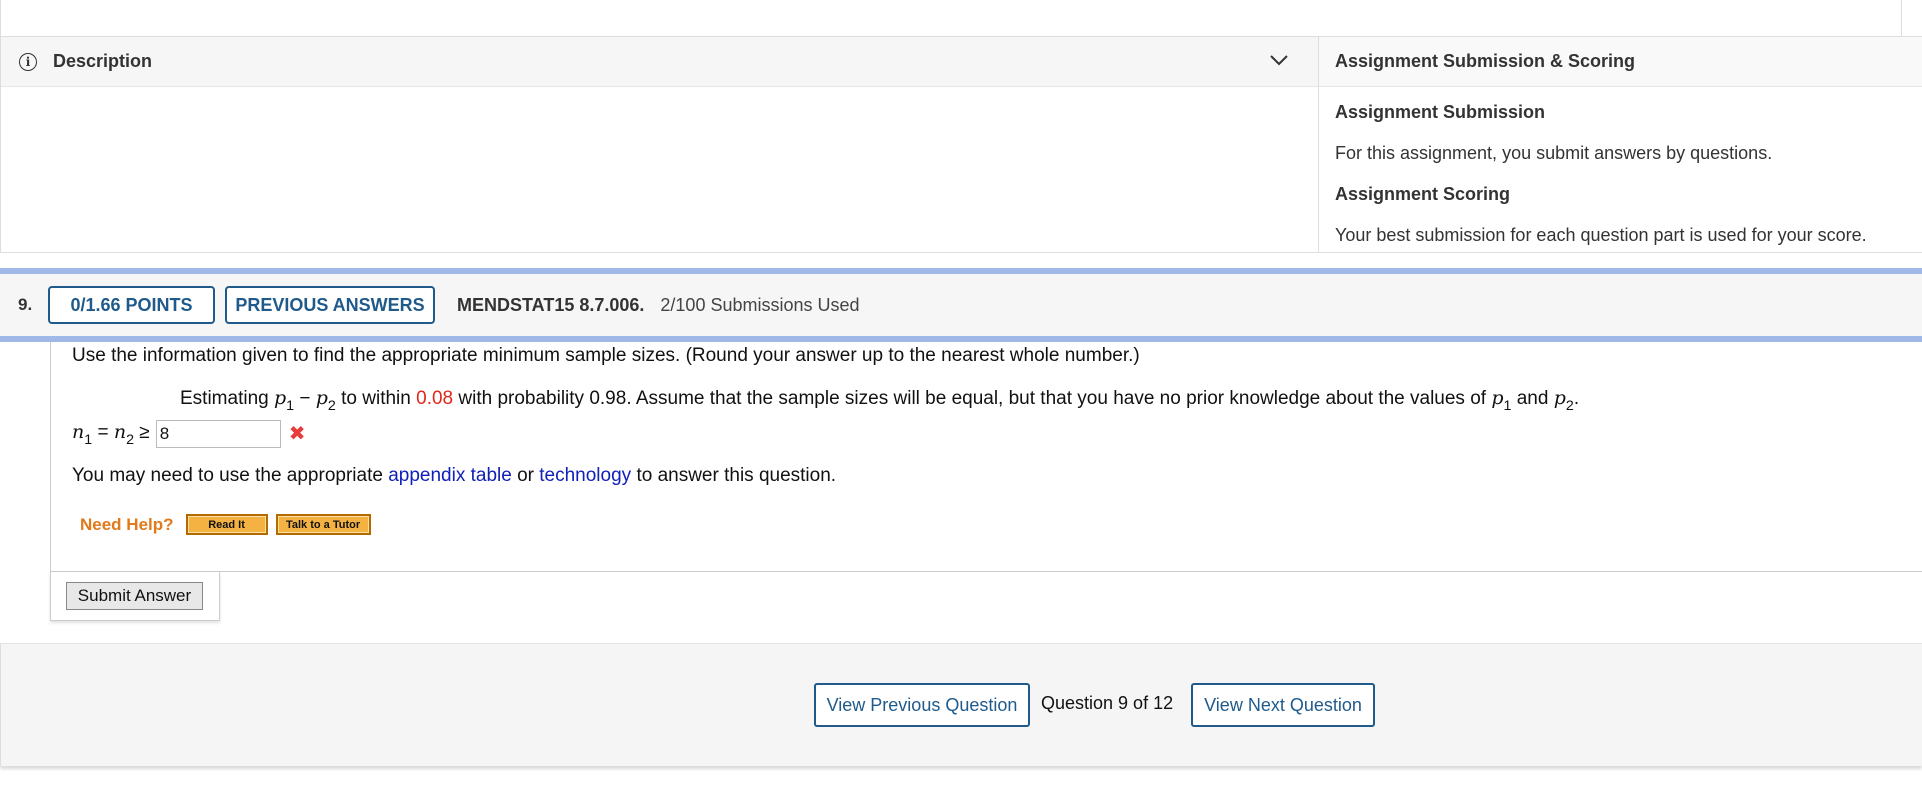  I want to click on help-row: Need Help? Read It Talk to a Tutor, so click(229, 524).